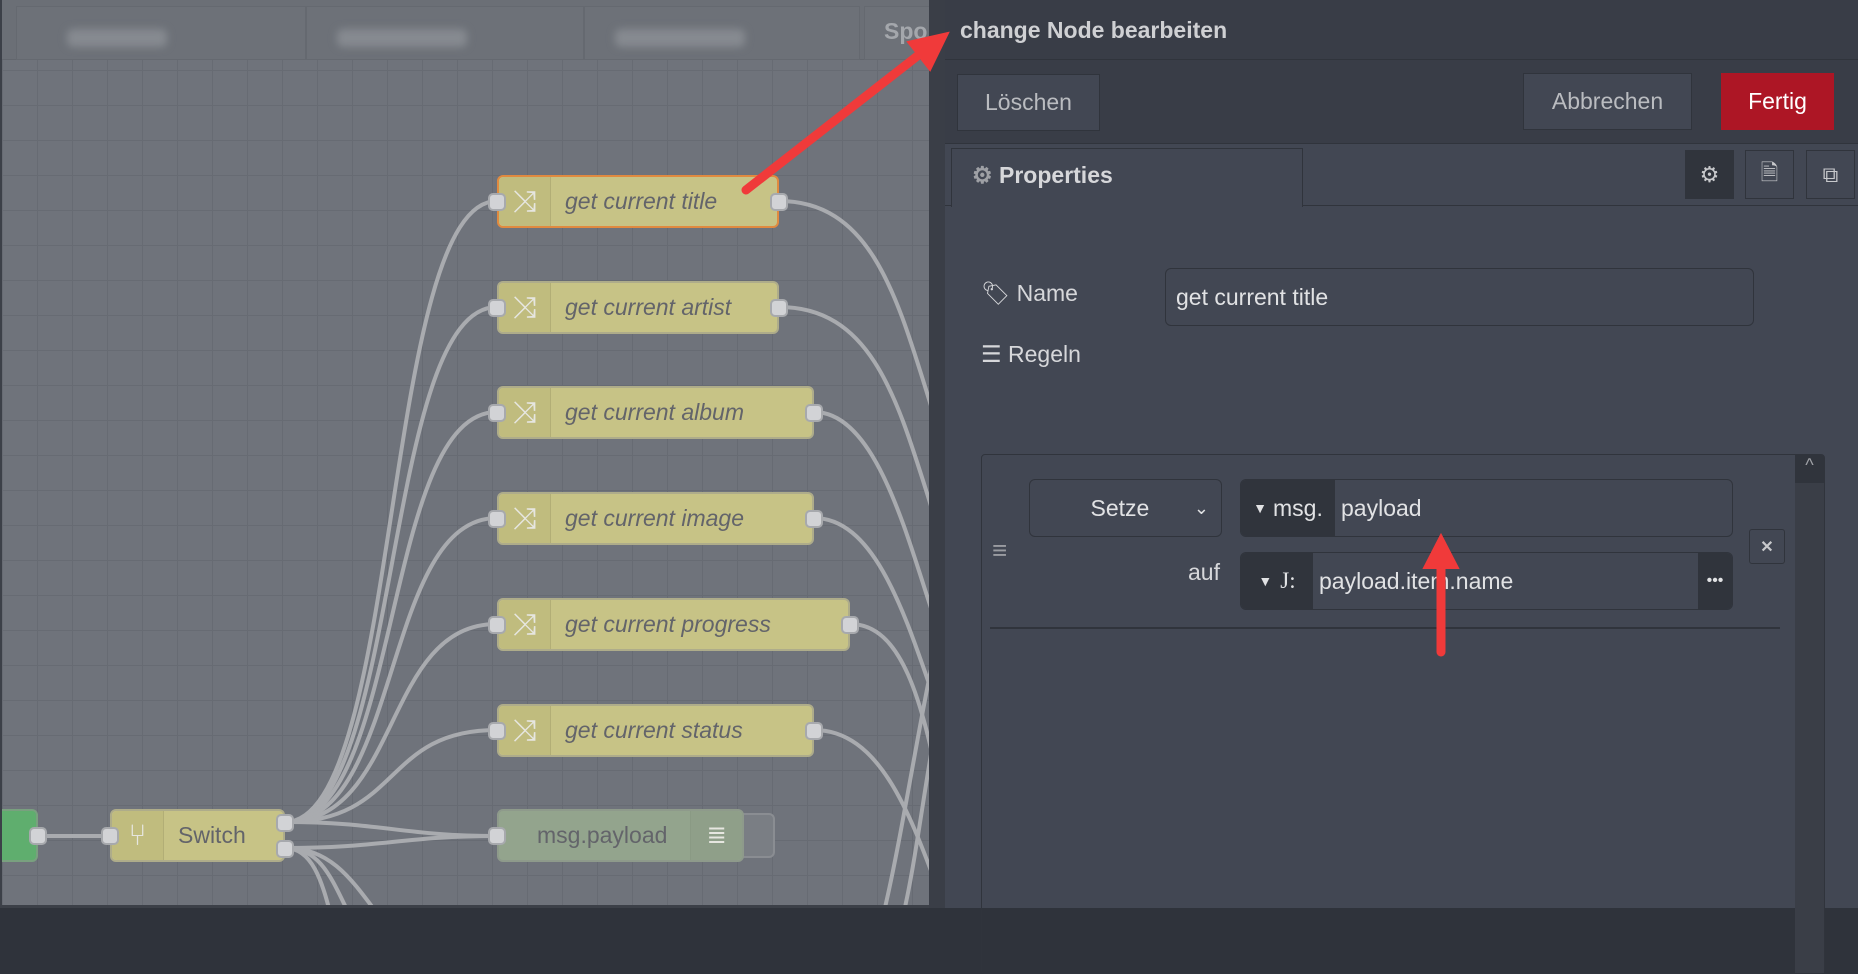 This screenshot has width=1858, height=974. Describe the element at coordinates (1401, 175) in the screenshot. I see `panel-tabs: ⚙ Properties ⚙ 🗎 ⧉` at that location.